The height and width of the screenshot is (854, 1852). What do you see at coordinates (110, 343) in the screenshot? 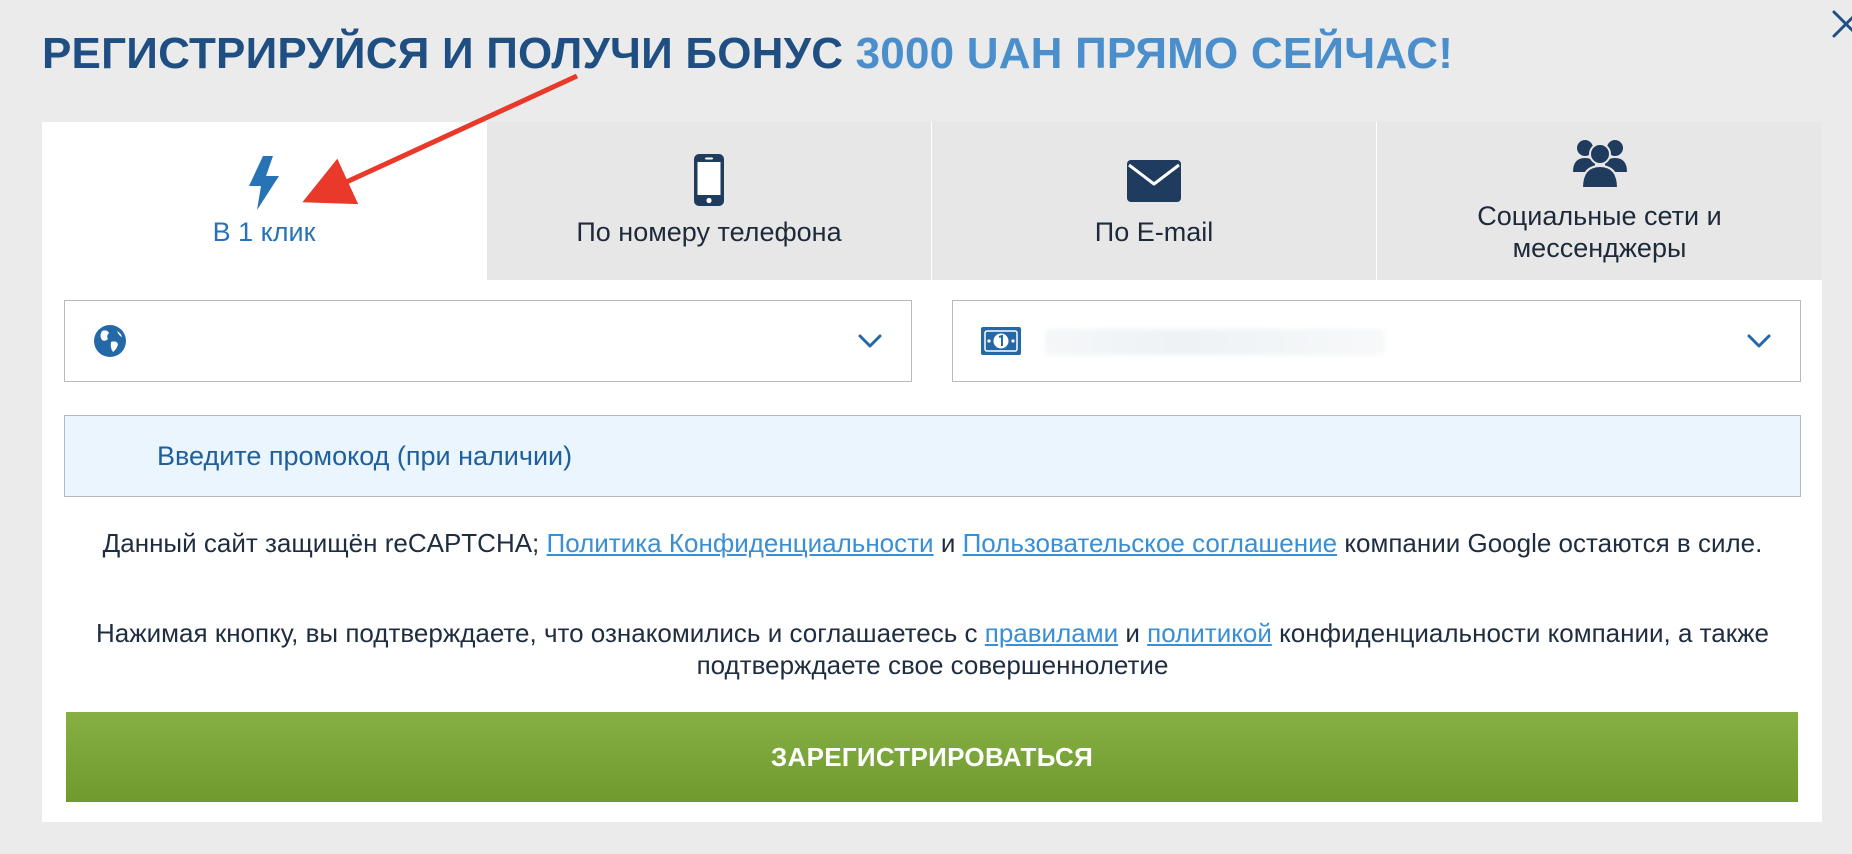
I see `globe-icon` at bounding box center [110, 343].